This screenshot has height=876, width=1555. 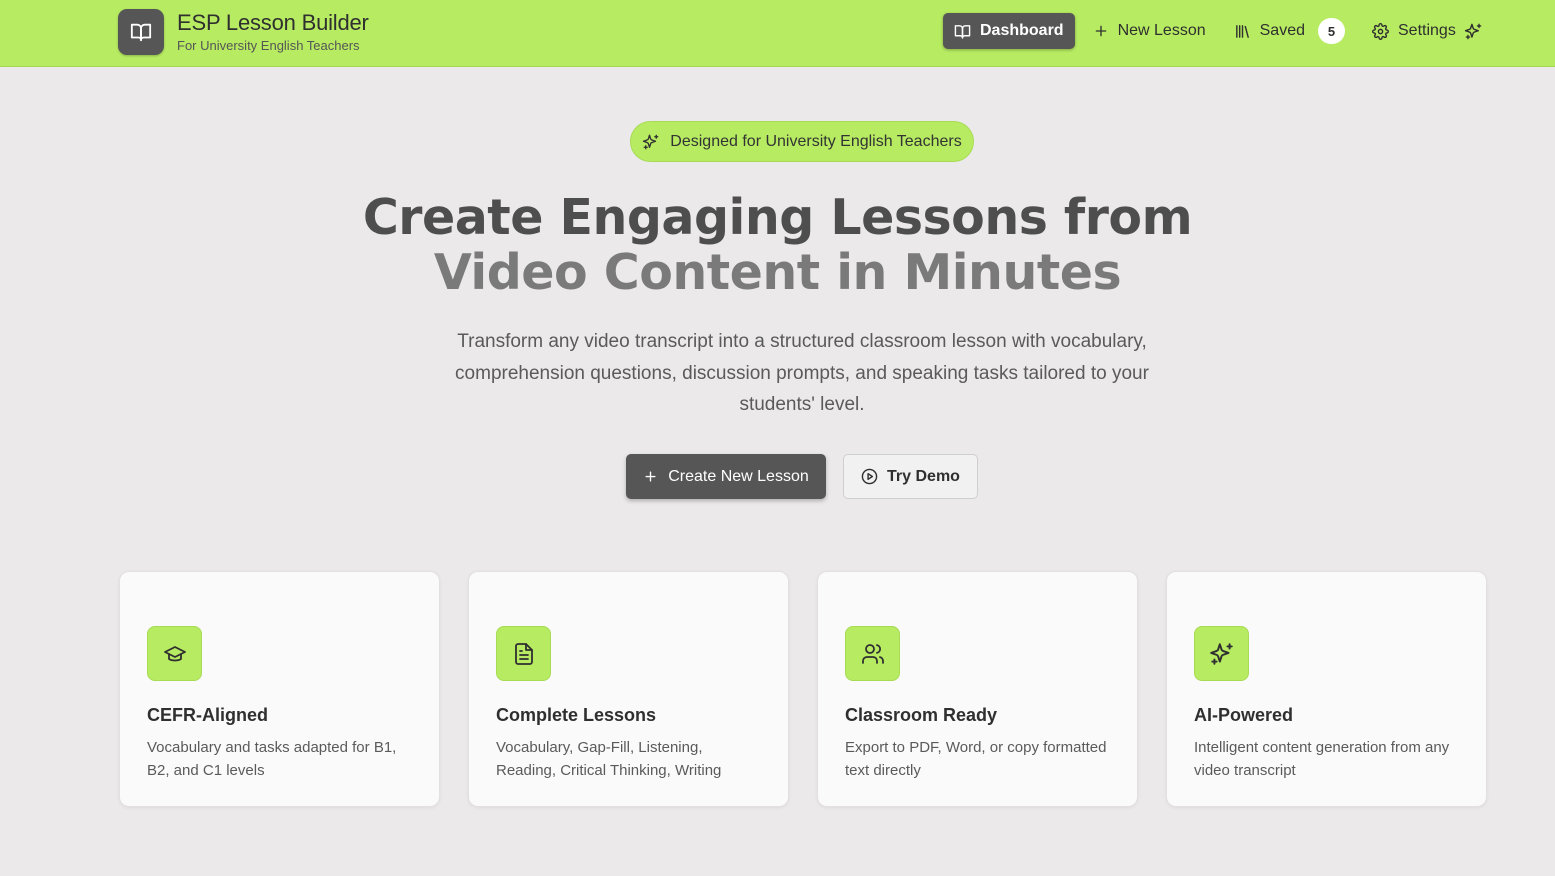 I want to click on play-circle-icon, so click(x=869, y=476).